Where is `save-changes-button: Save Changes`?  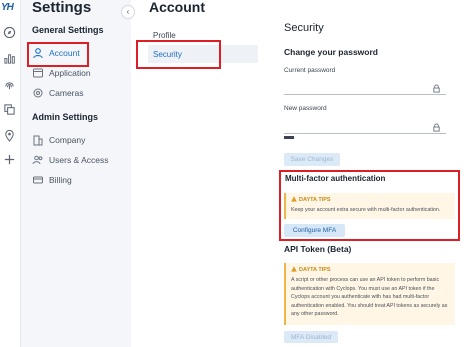
save-changes-button: Save Changes is located at coordinates (312, 159).